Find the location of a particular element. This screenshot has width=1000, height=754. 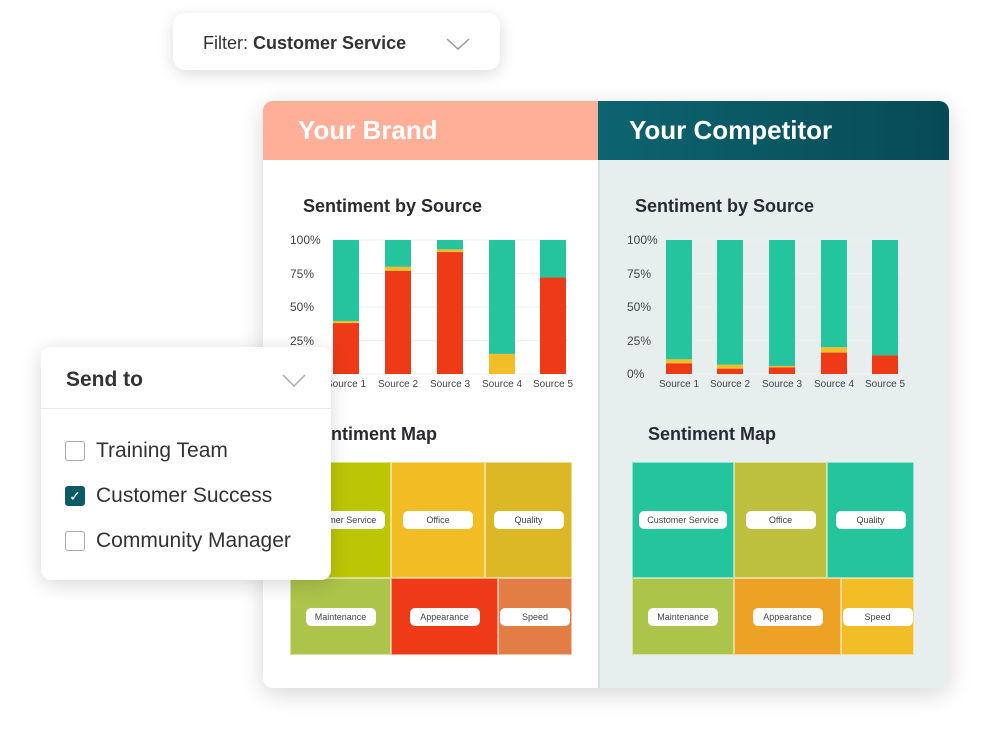

filter-label: Filter: is located at coordinates (225, 43).